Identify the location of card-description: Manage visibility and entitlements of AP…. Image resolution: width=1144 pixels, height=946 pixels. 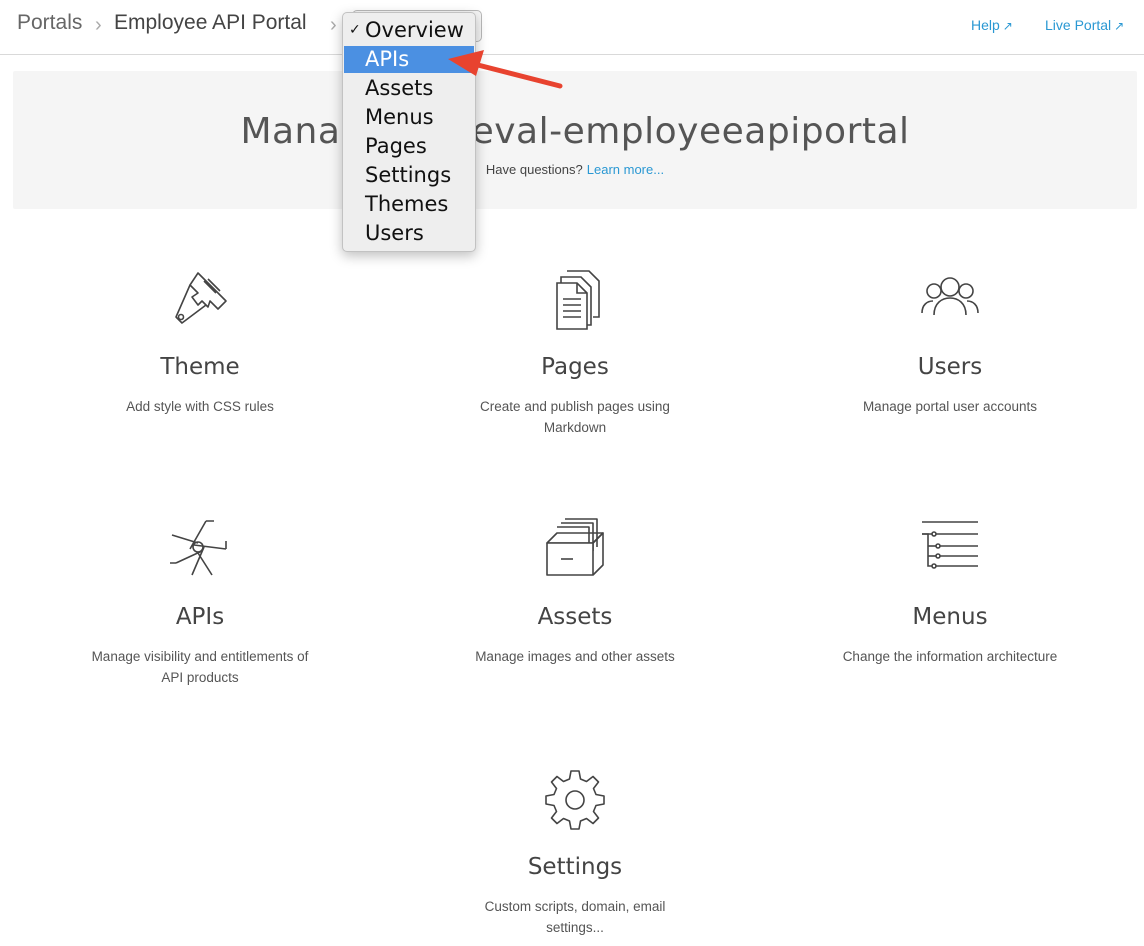
(200, 667).